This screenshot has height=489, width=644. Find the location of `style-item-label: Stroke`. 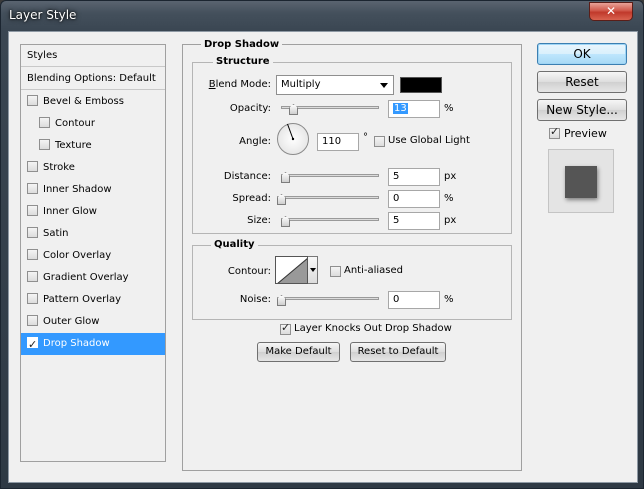

style-item-label: Stroke is located at coordinates (59, 167).